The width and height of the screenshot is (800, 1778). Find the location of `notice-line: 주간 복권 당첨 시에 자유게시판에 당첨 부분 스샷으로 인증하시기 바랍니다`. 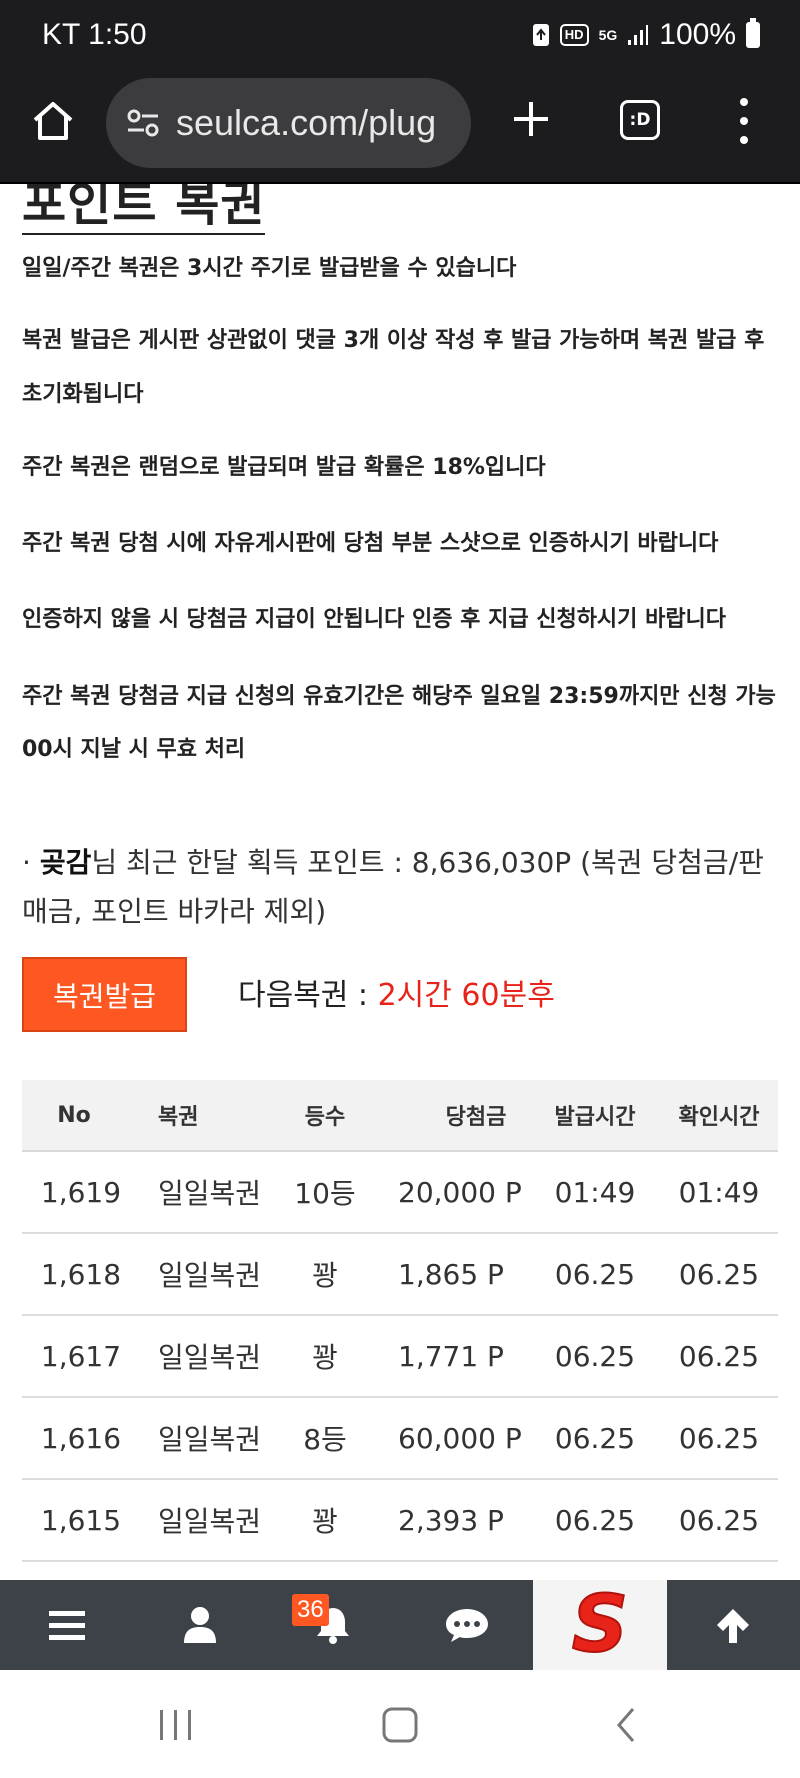

notice-line: 주간 복권 당첨 시에 자유게시판에 당첨 부분 스샷으로 인증하시기 바랍니다 is located at coordinates (370, 543).